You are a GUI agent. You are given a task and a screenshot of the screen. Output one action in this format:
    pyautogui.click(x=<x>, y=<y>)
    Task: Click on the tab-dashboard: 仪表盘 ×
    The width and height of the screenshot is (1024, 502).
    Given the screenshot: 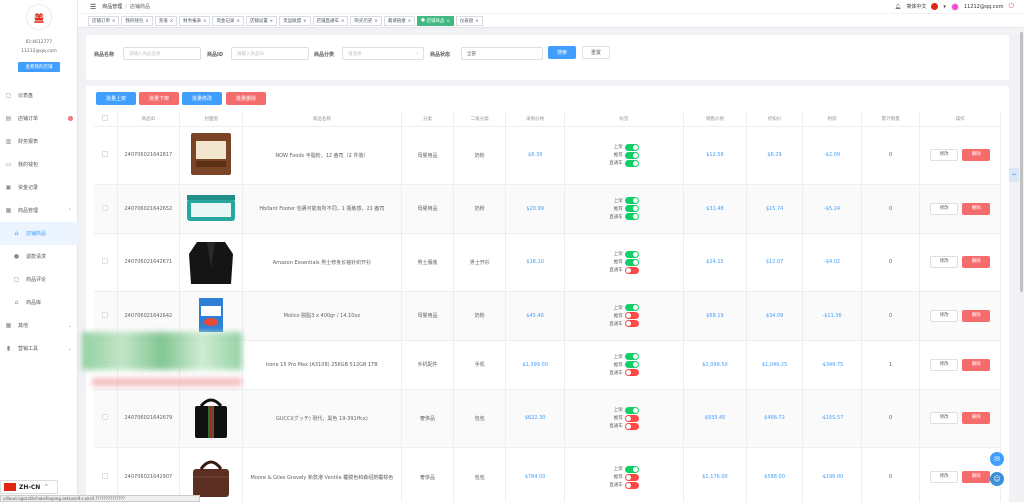 What is the action you would take?
    pyautogui.click(x=469, y=20)
    